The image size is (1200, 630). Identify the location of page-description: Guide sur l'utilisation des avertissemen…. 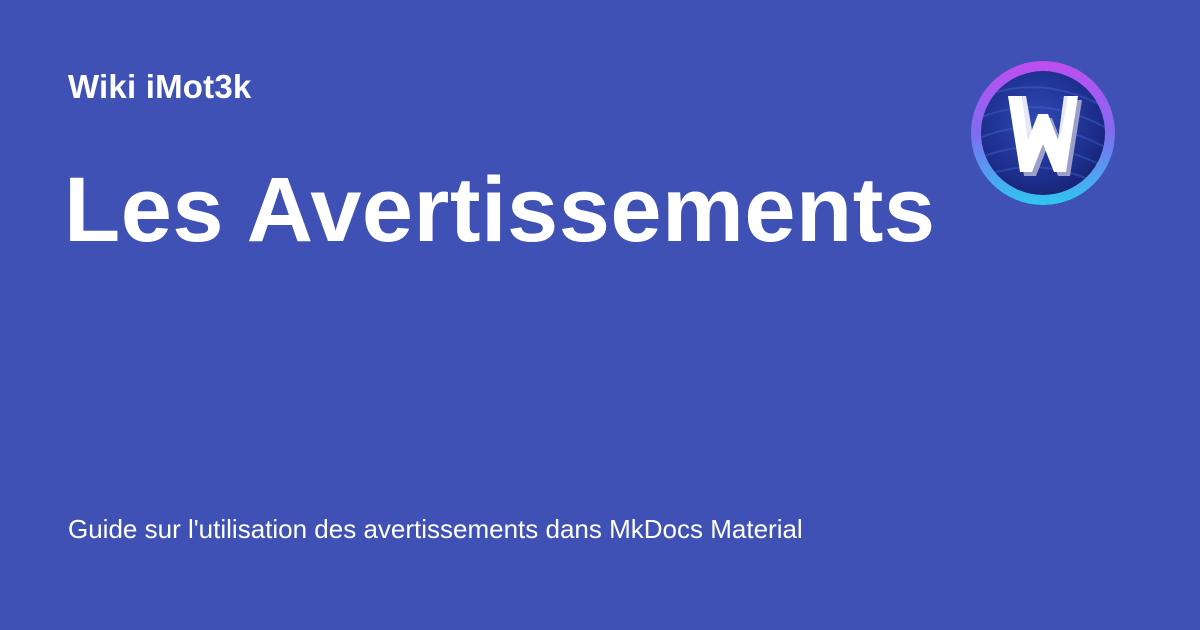
(435, 529).